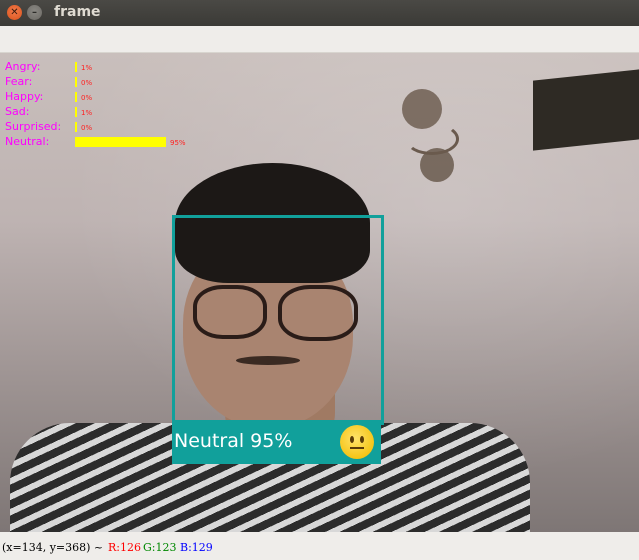  Describe the element at coordinates (24, 96) in the screenshot. I see `emotion-label: Happy:` at that location.